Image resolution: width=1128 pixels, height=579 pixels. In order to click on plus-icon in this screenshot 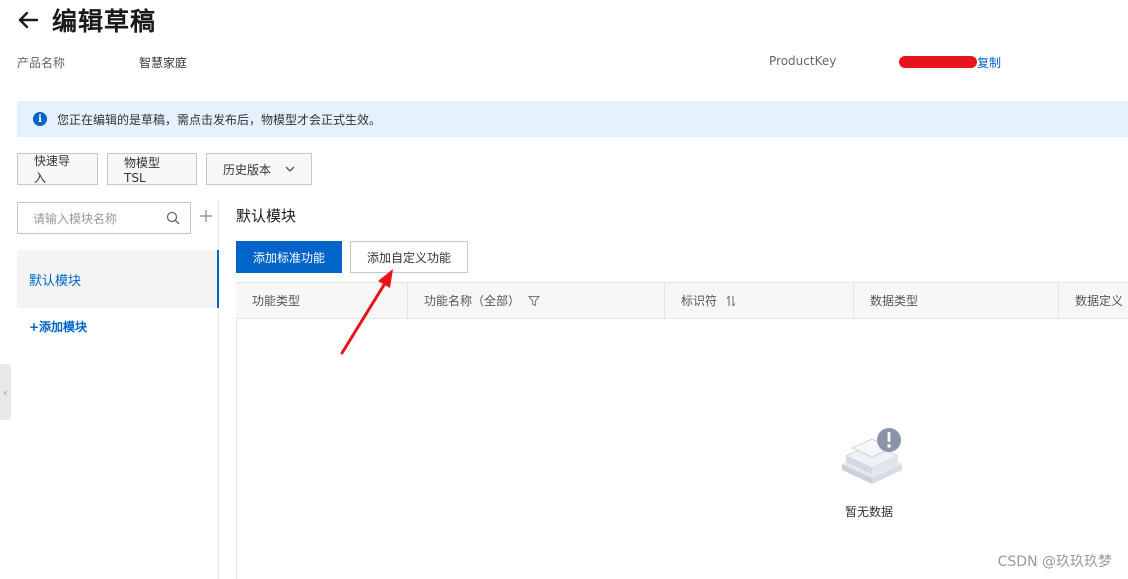, I will do `click(206, 216)`.